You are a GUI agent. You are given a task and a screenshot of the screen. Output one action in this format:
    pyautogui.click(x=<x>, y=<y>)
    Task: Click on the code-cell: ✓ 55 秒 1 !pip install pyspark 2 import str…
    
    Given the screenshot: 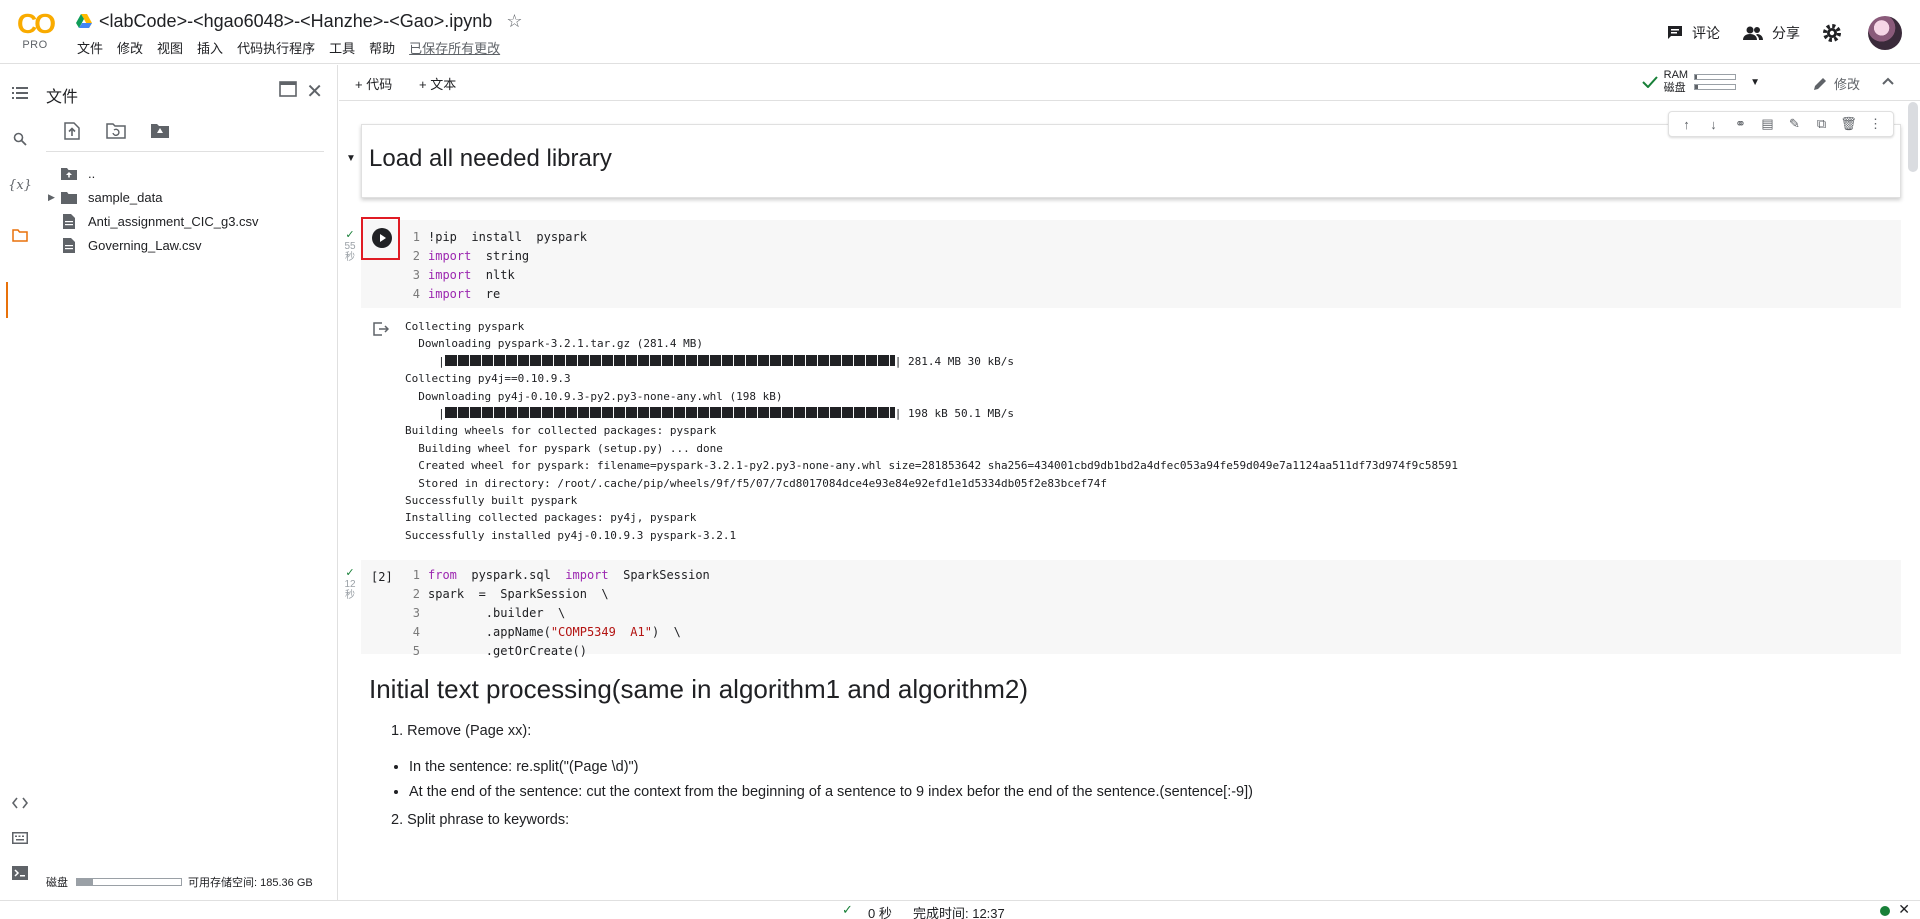 What is the action you would take?
    pyautogui.click(x=1122, y=262)
    